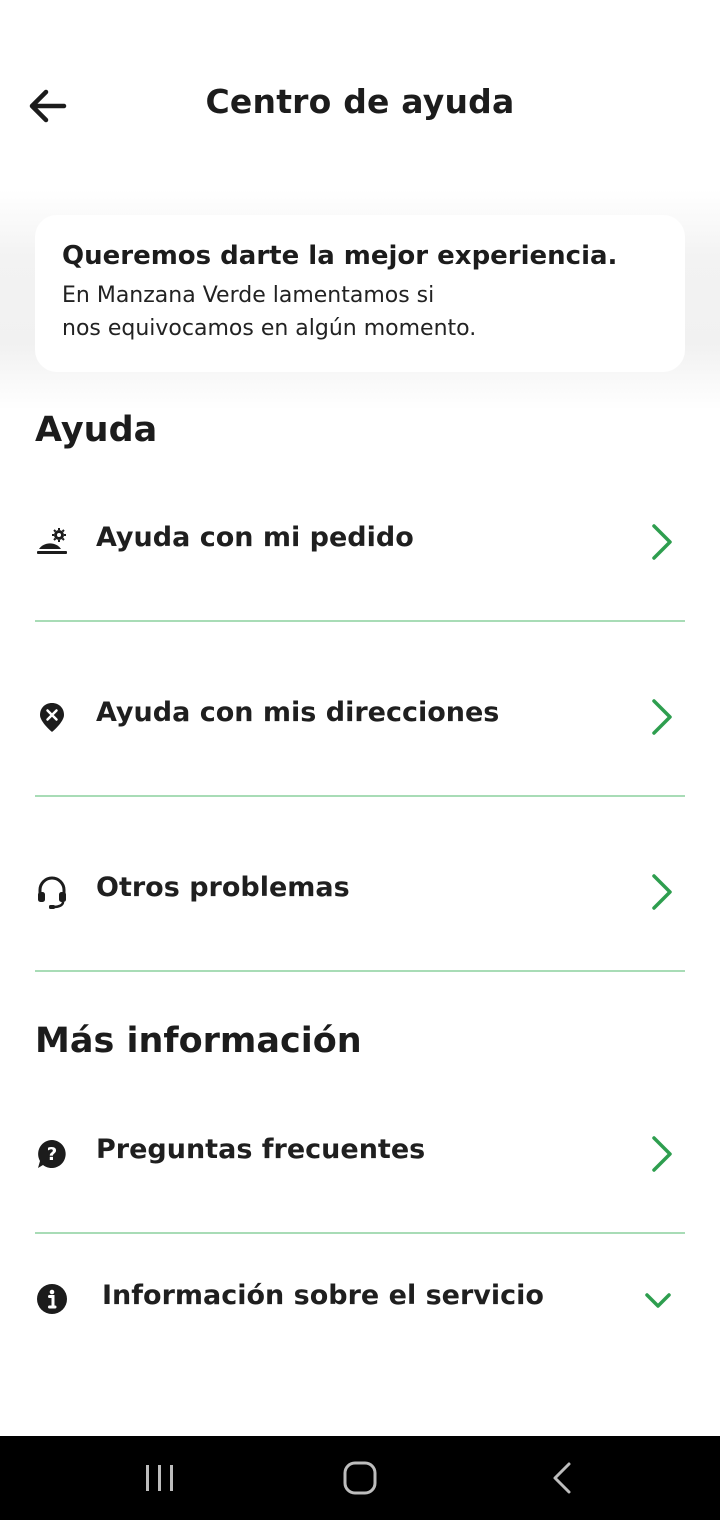  I want to click on section-title-more-info: Más información, so click(198, 1041).